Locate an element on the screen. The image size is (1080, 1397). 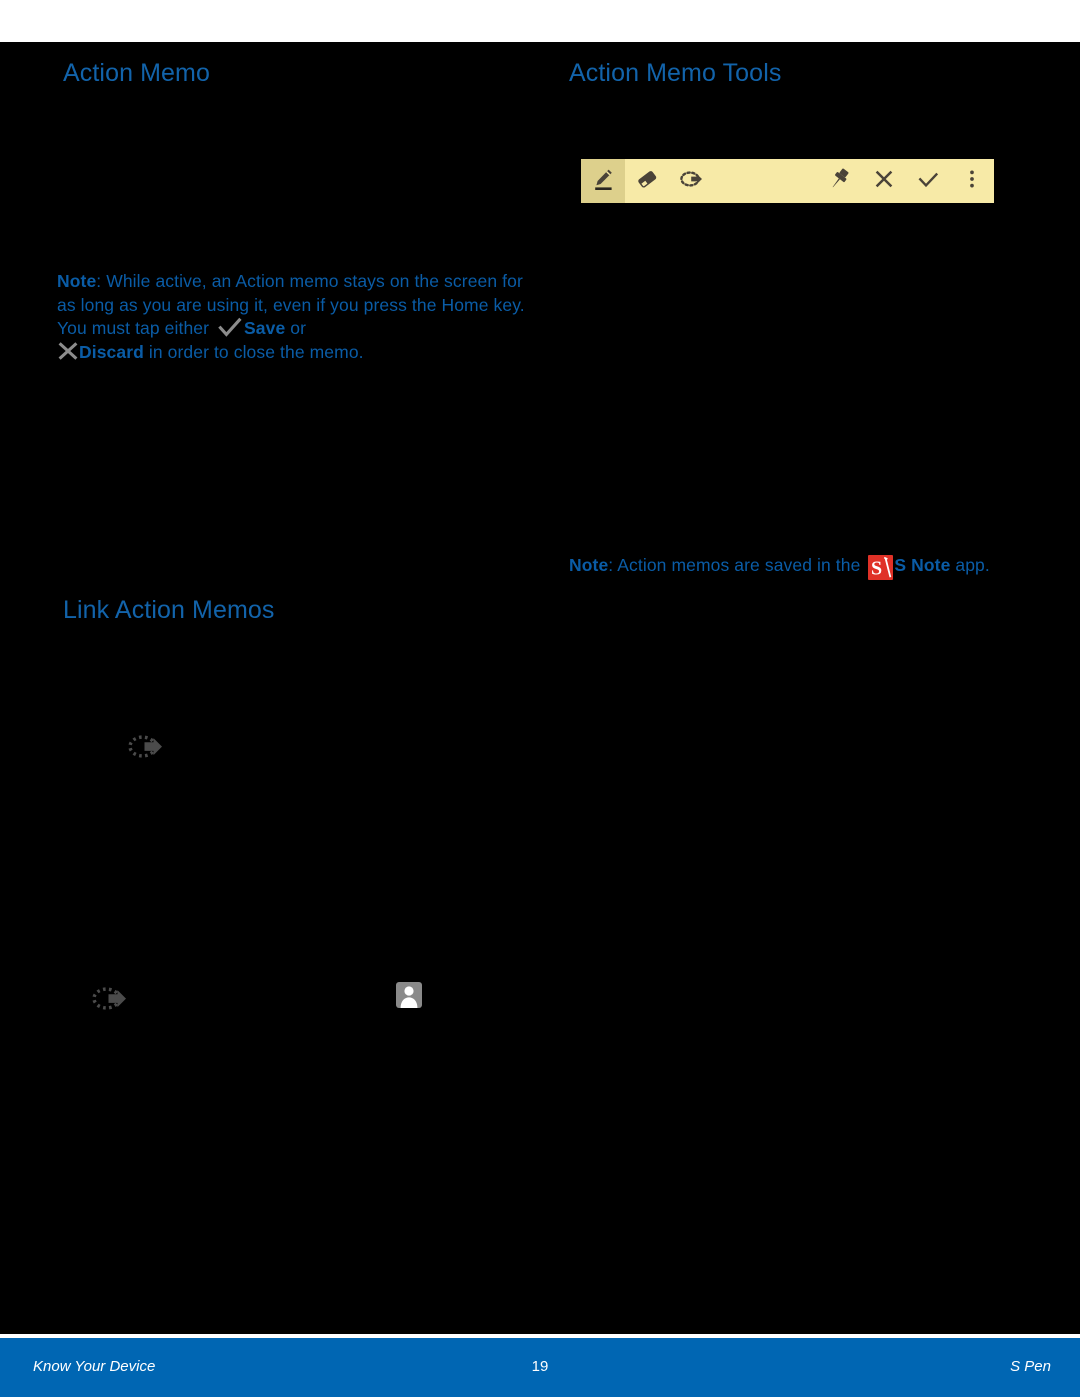
footer-chapter-label: S Pen is located at coordinates (1030, 1366).